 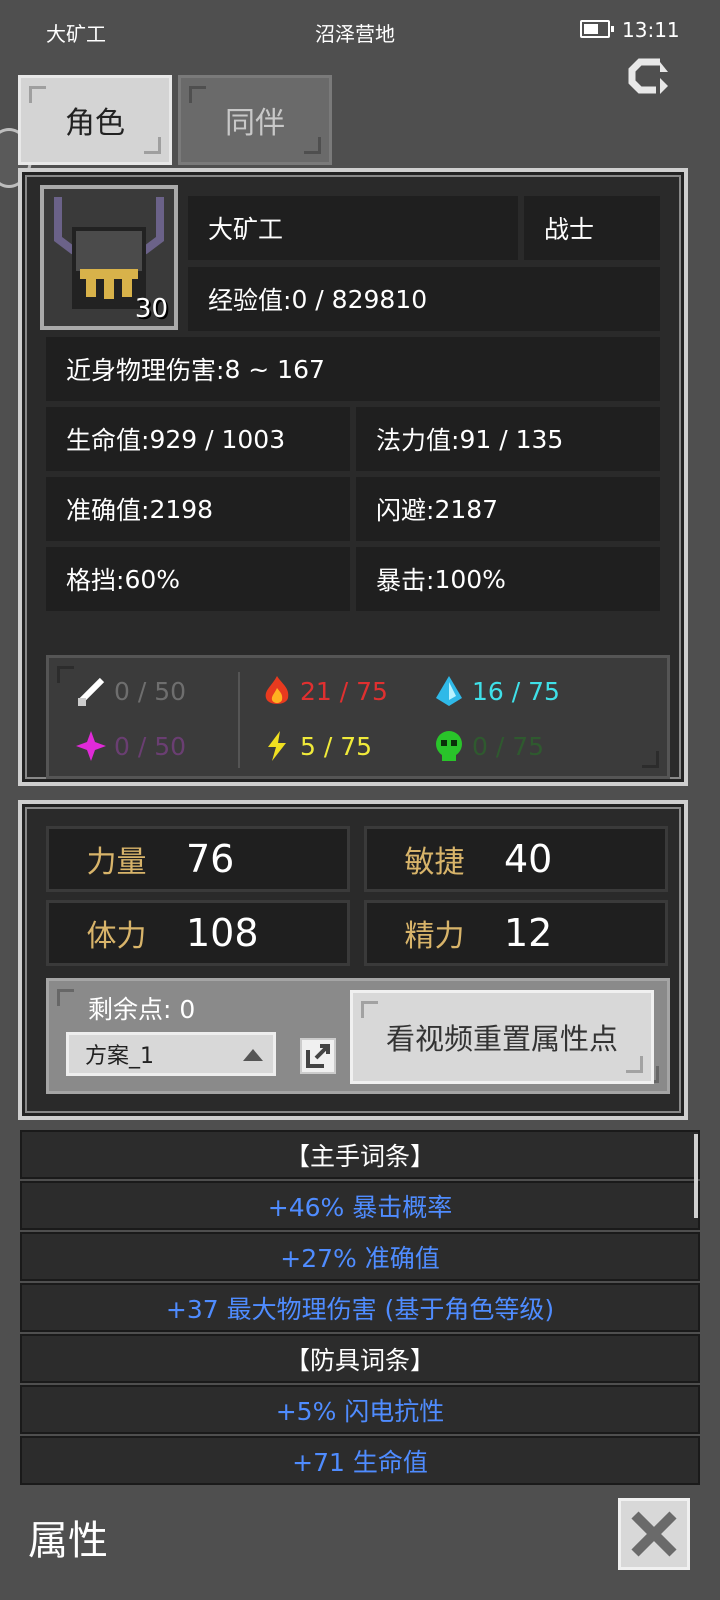 I want to click on fire-resist: 21 / 75, so click(x=324, y=691).